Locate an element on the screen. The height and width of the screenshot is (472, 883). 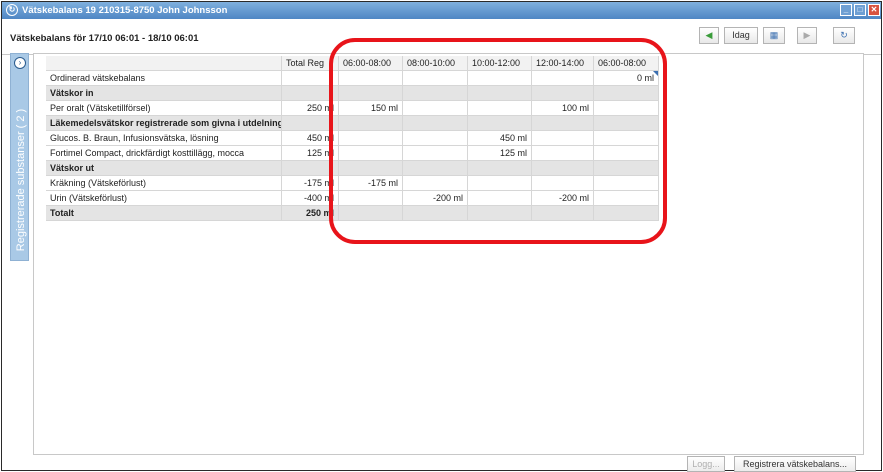
column-header is located at coordinates (164, 63).